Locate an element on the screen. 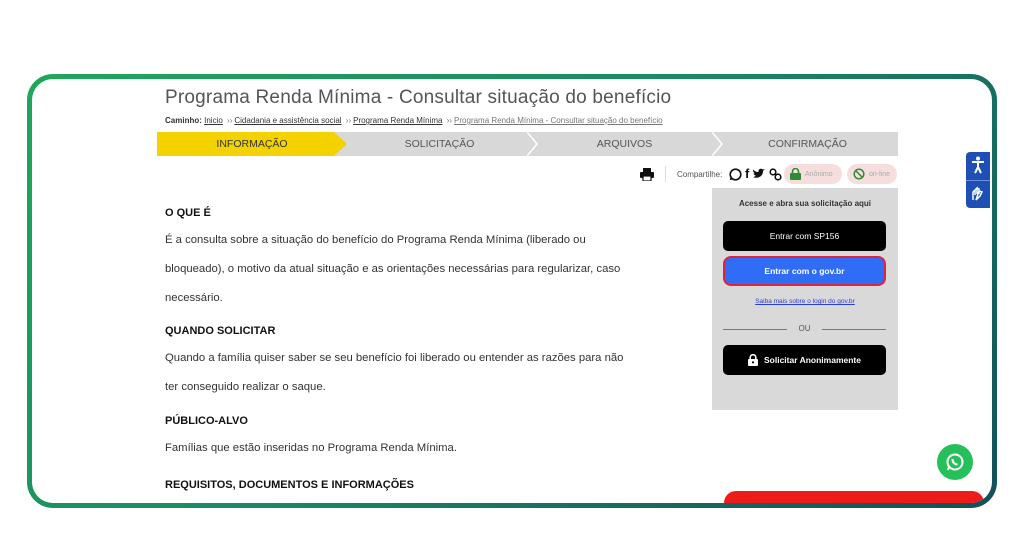 The height and width of the screenshot is (536, 1024). online-badge: on-line is located at coordinates (872, 174).